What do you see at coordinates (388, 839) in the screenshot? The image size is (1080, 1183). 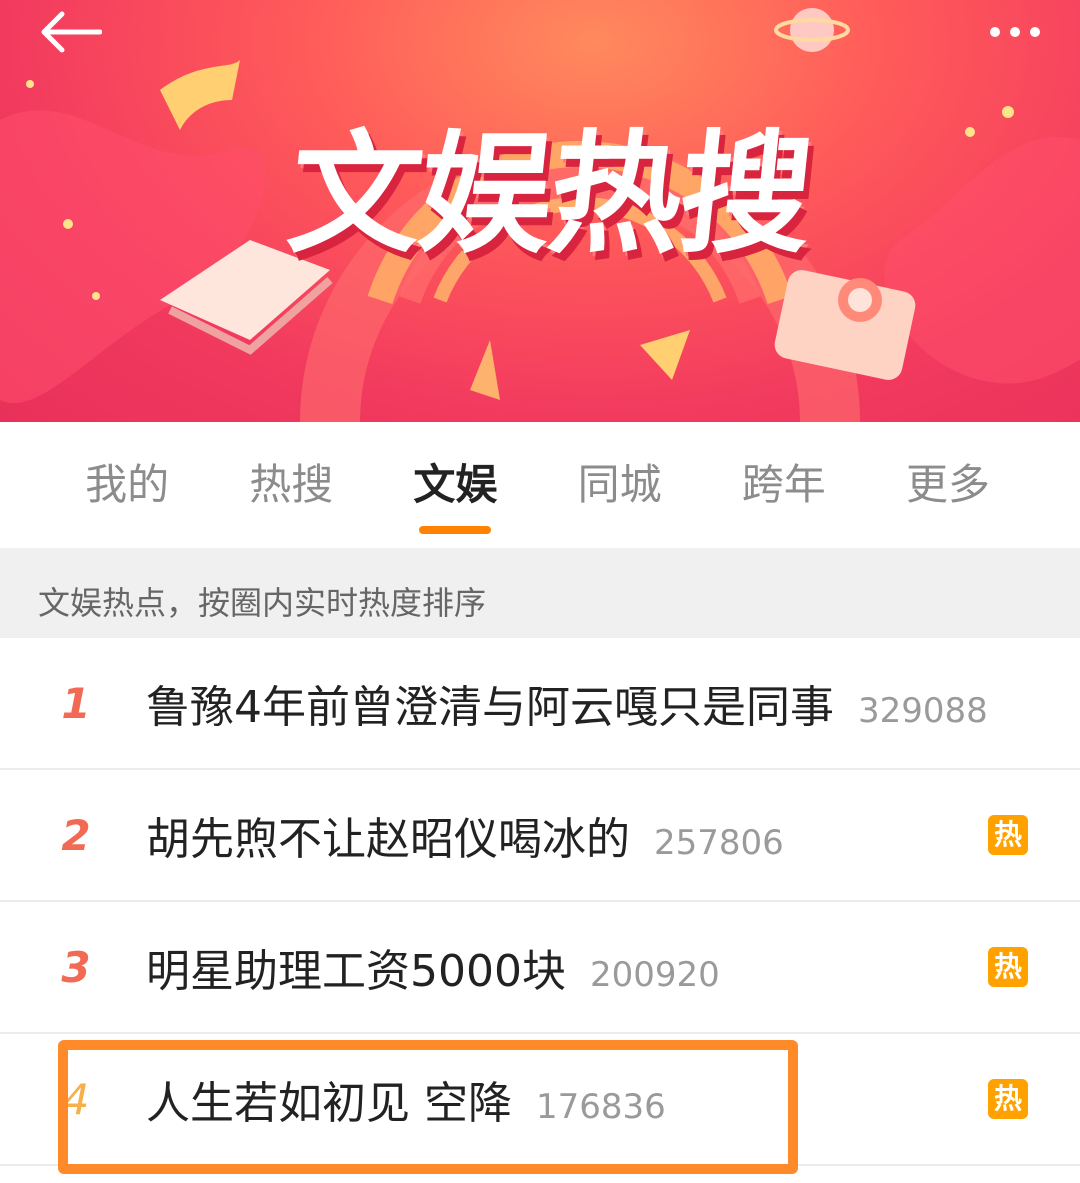 I see `item-title: 胡先煦不让赵昭仪喝冰的` at bounding box center [388, 839].